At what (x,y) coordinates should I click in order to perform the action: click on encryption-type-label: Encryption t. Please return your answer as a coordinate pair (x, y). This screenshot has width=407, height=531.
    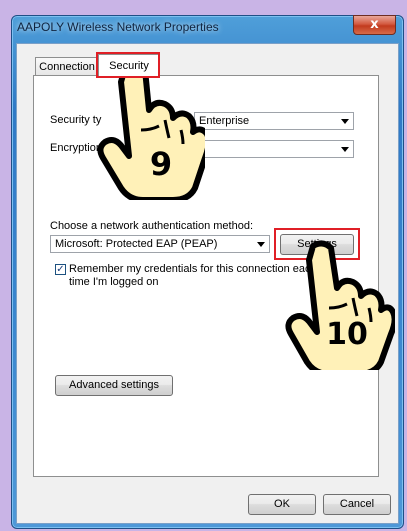
    Looking at the image, I should click on (79, 148).